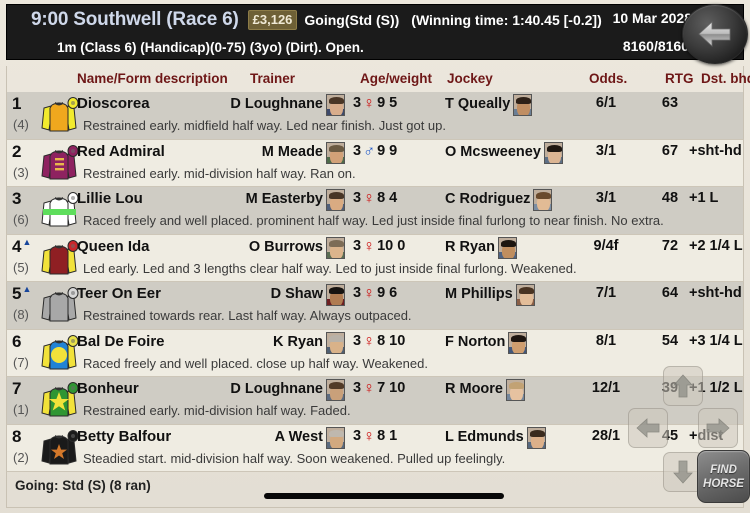  Describe the element at coordinates (22, 246) in the screenshot. I see `finish-position: 4▲` at that location.